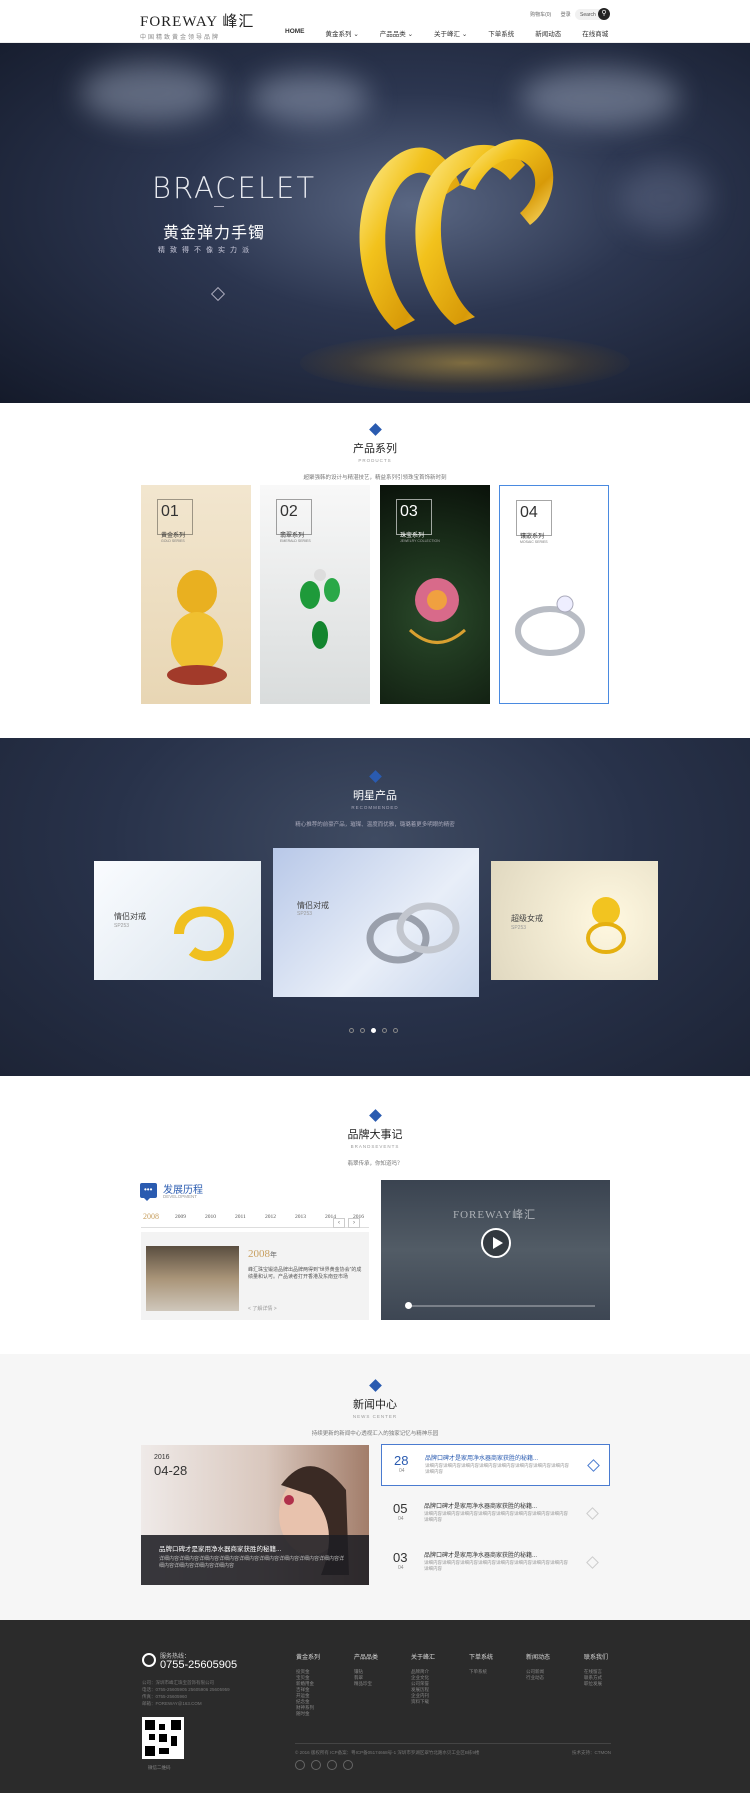 The width and height of the screenshot is (750, 1793). Describe the element at coordinates (348, 1765) in the screenshot. I see `tencent-weibo-icon` at that location.